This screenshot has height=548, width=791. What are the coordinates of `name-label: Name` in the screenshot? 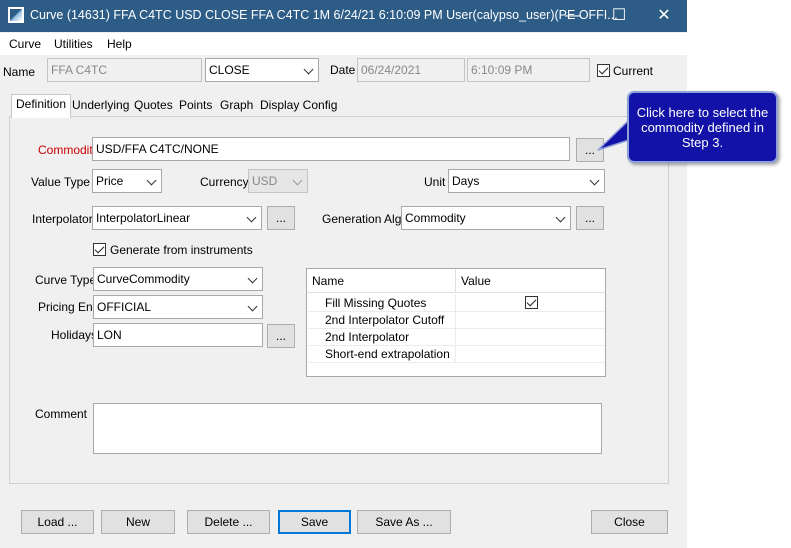 It's located at (19, 72).